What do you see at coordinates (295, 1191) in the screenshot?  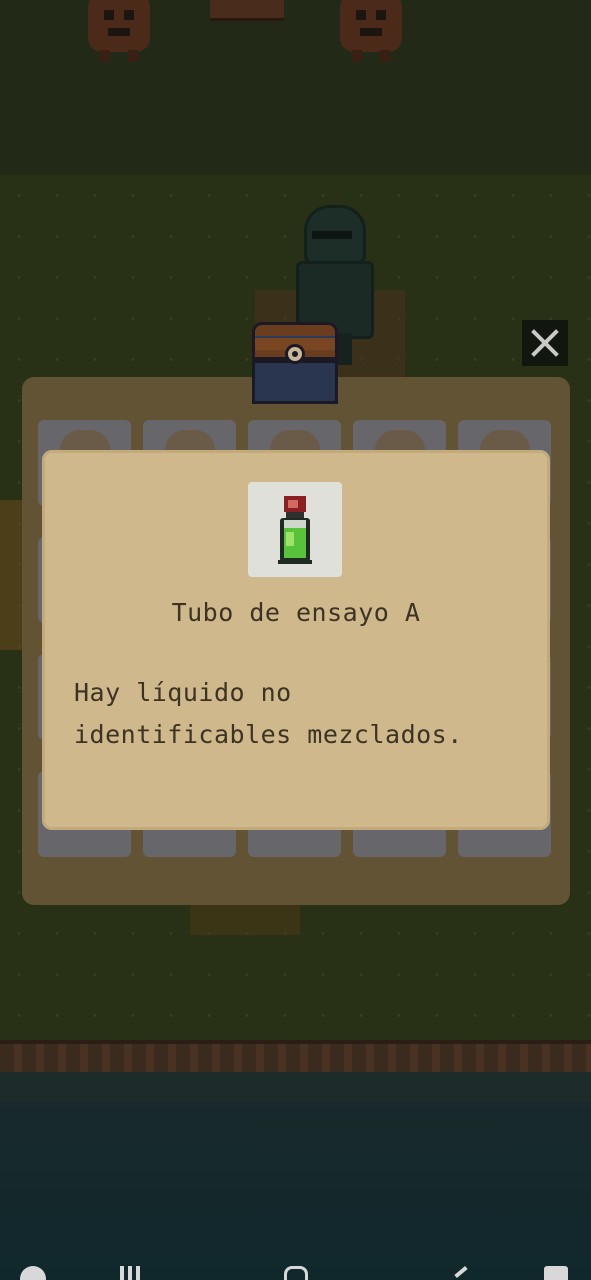 I see `water` at bounding box center [295, 1191].